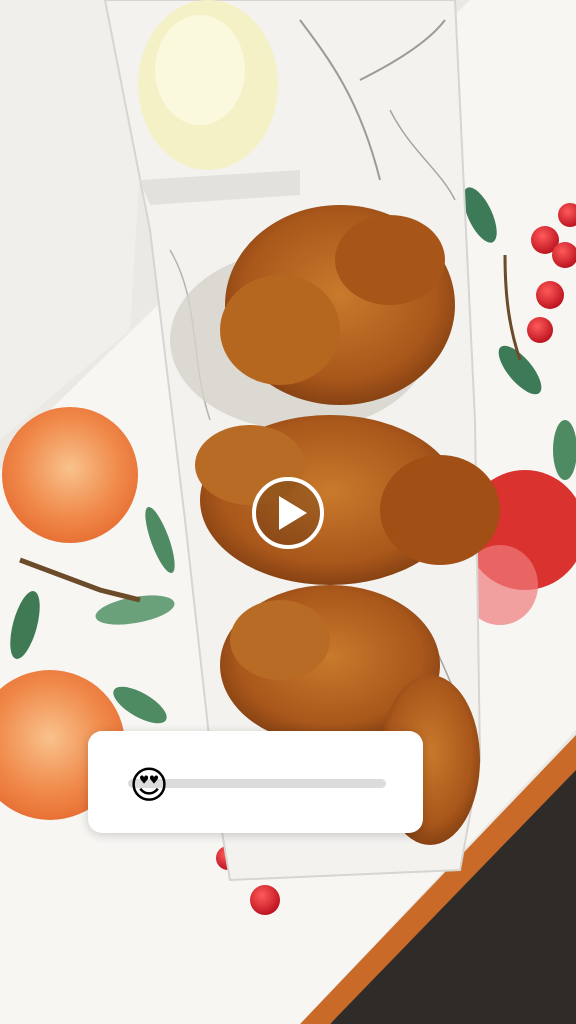 This screenshot has height=1024, width=576. I want to click on emoji-slider-sticker: 😍, so click(255, 782).